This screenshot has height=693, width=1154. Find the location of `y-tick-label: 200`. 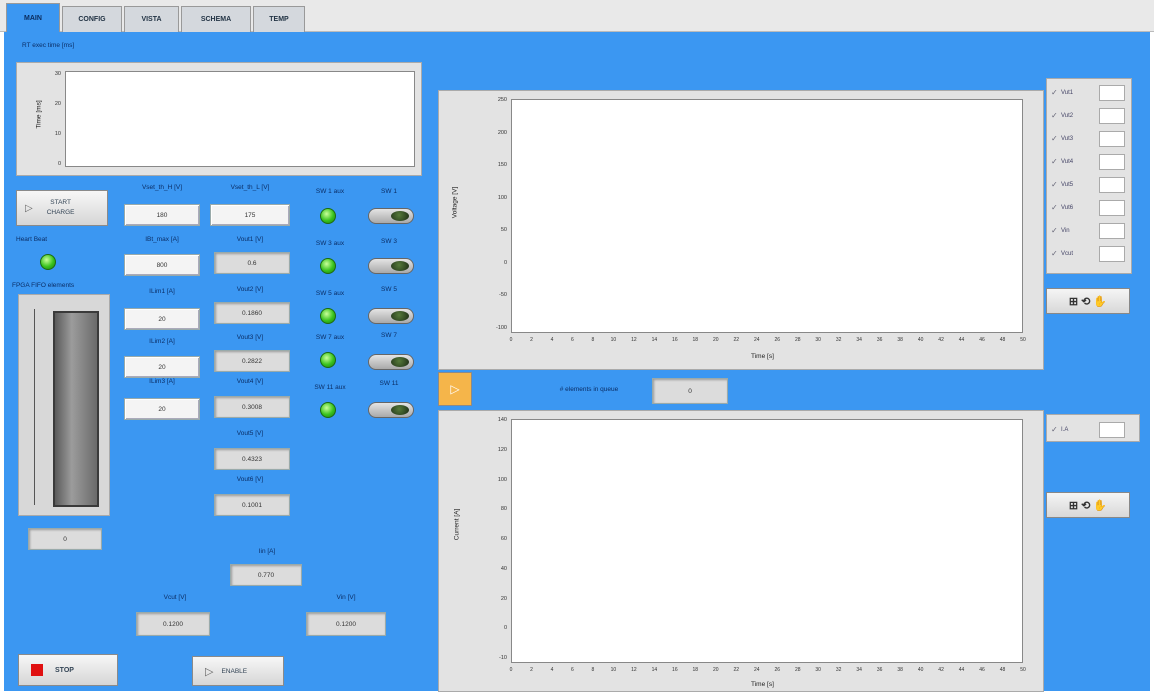

y-tick-label: 200 is located at coordinates (502, 132).